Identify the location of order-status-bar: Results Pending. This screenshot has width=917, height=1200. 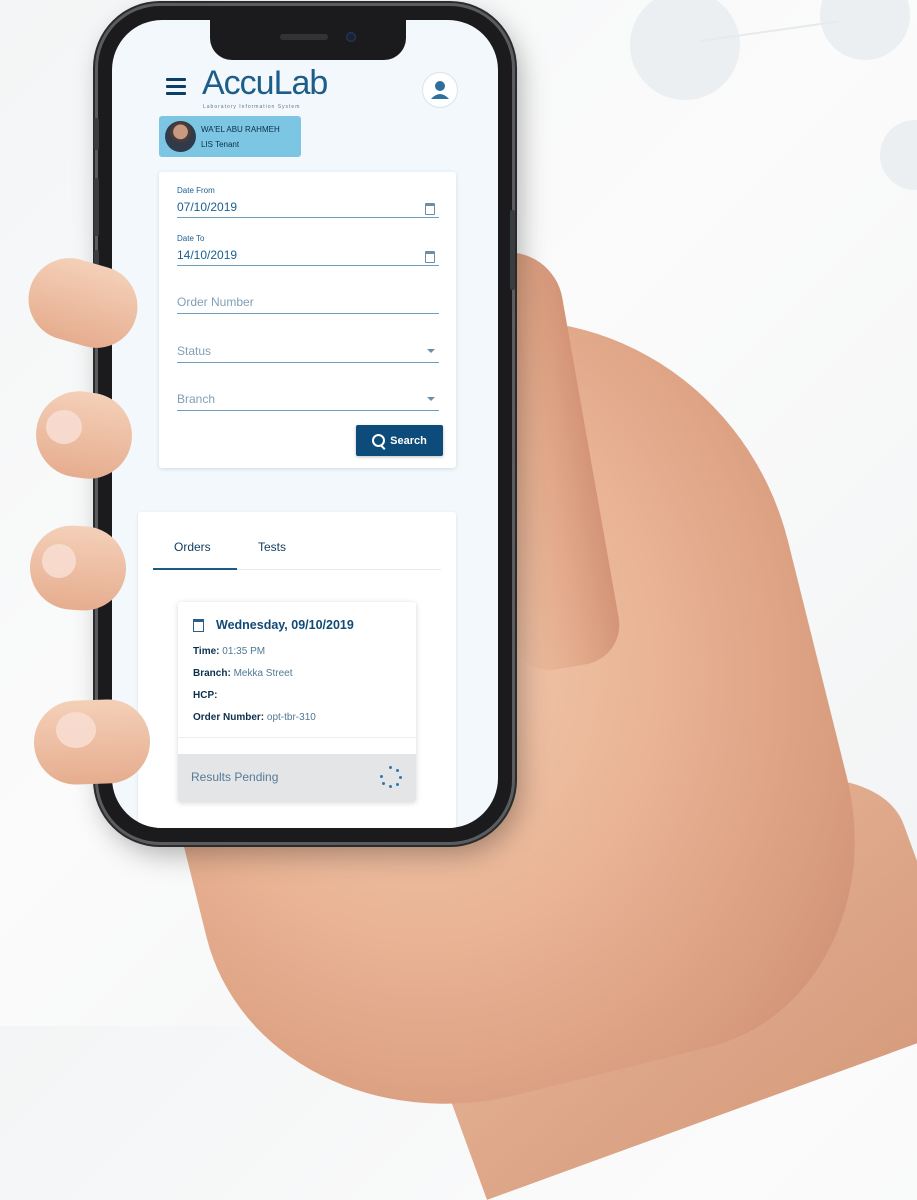
(297, 778).